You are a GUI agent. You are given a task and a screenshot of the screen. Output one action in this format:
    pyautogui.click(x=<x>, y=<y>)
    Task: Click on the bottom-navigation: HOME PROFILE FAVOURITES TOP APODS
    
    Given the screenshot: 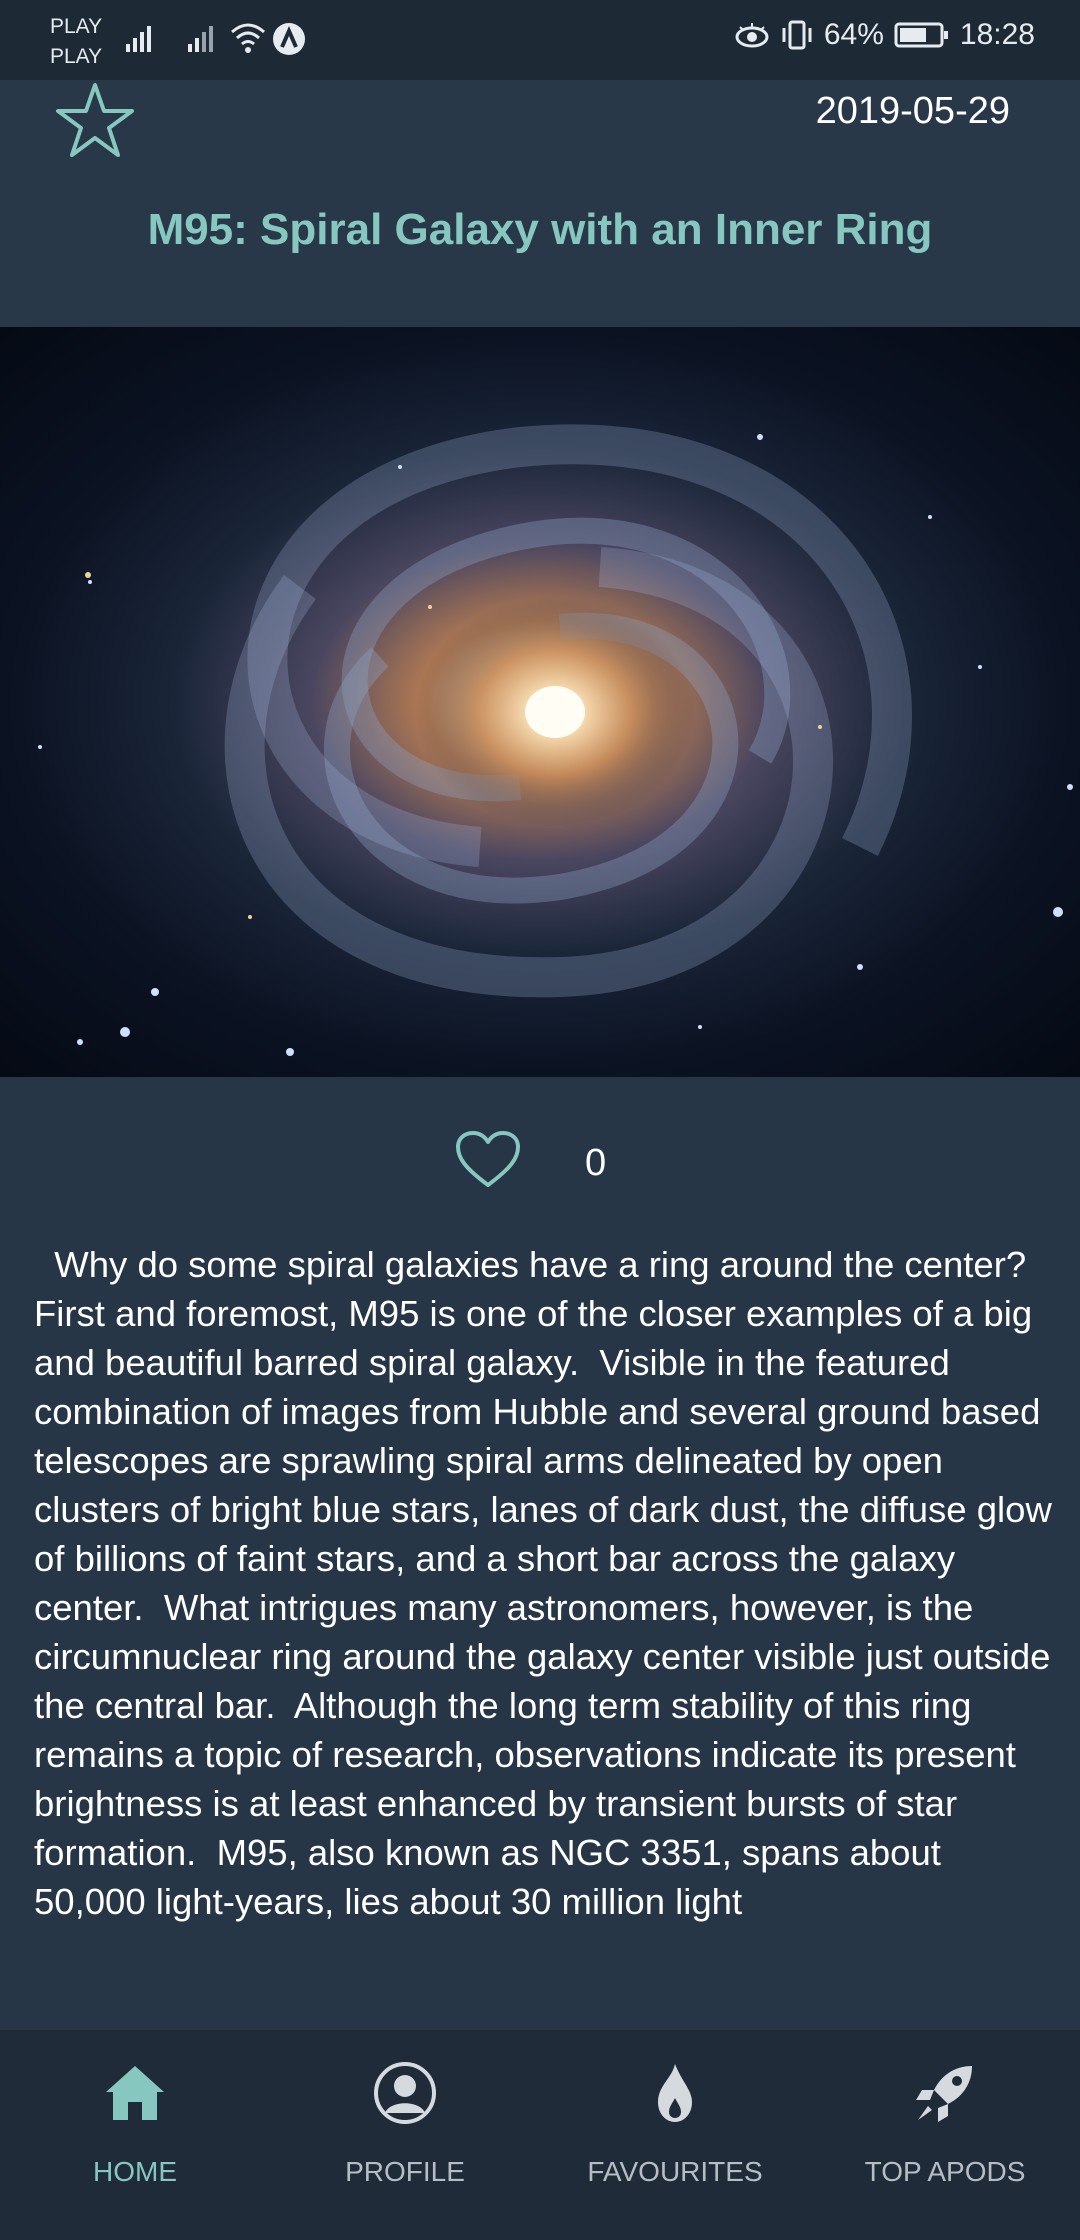 What is the action you would take?
    pyautogui.click(x=540, y=2135)
    